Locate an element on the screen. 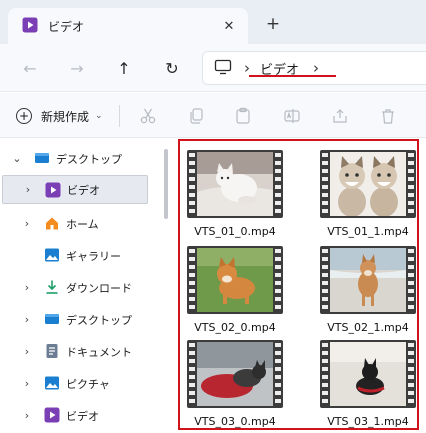  home-icon is located at coordinates (52, 223).